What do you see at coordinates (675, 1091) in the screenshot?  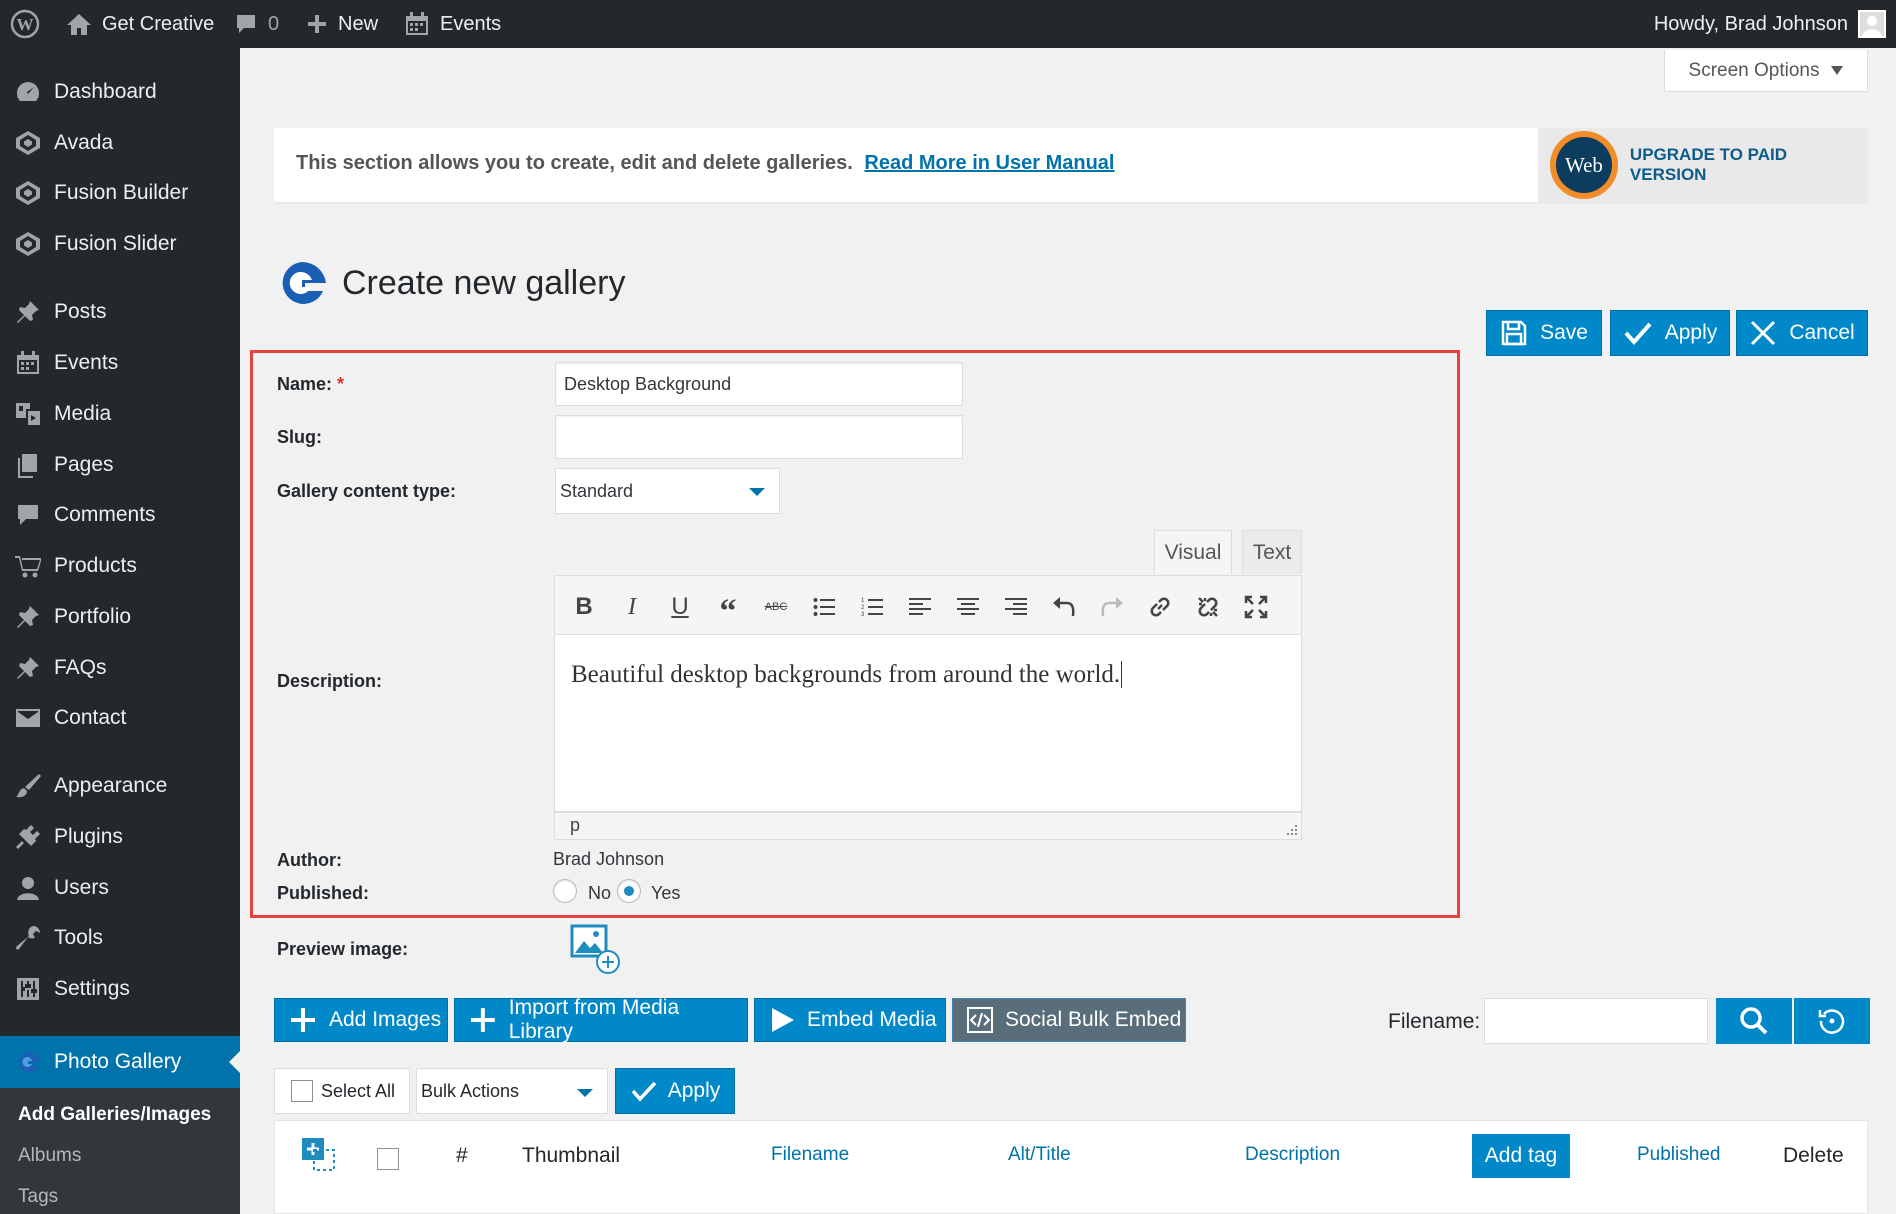 I see `bulk-apply-button: Apply` at bounding box center [675, 1091].